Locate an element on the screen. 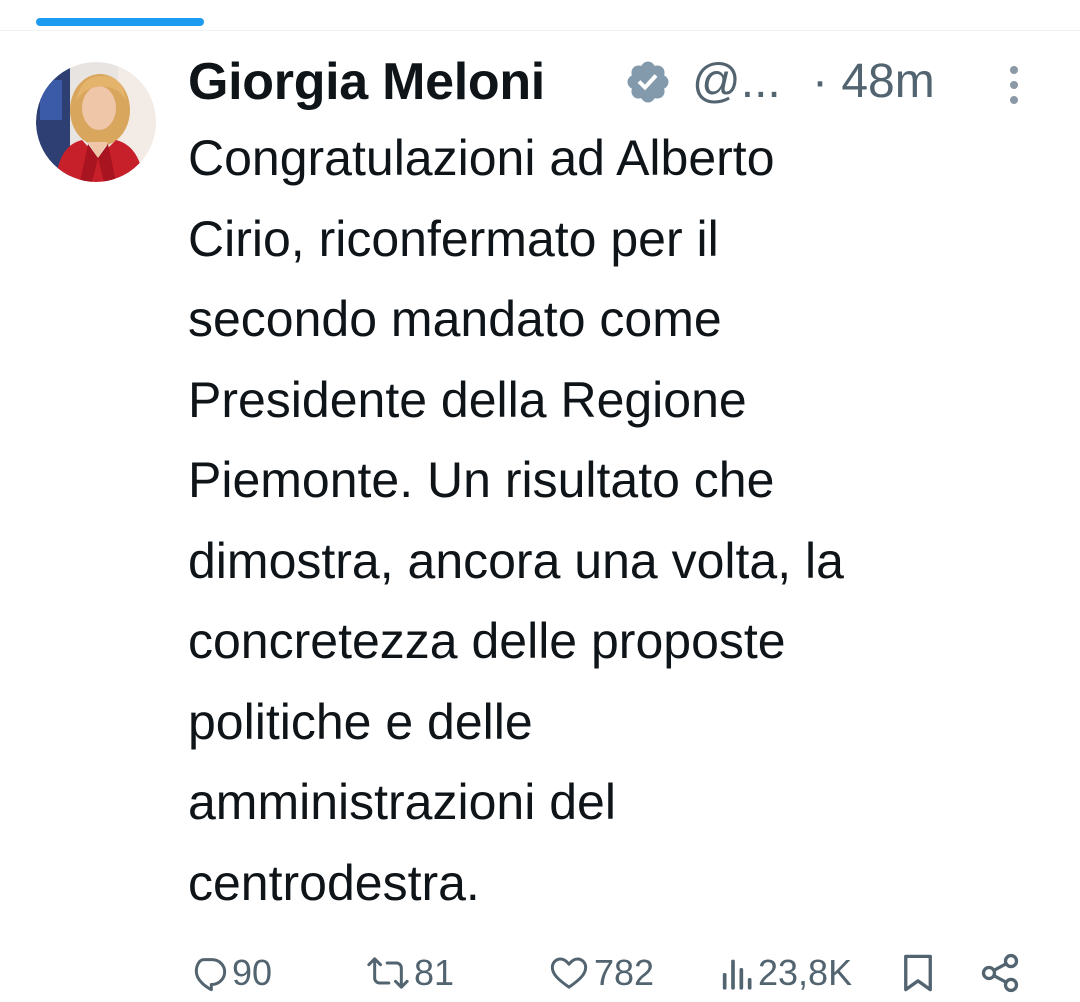 This screenshot has height=1002, width=1080. tab-active-indicator is located at coordinates (120, 22).